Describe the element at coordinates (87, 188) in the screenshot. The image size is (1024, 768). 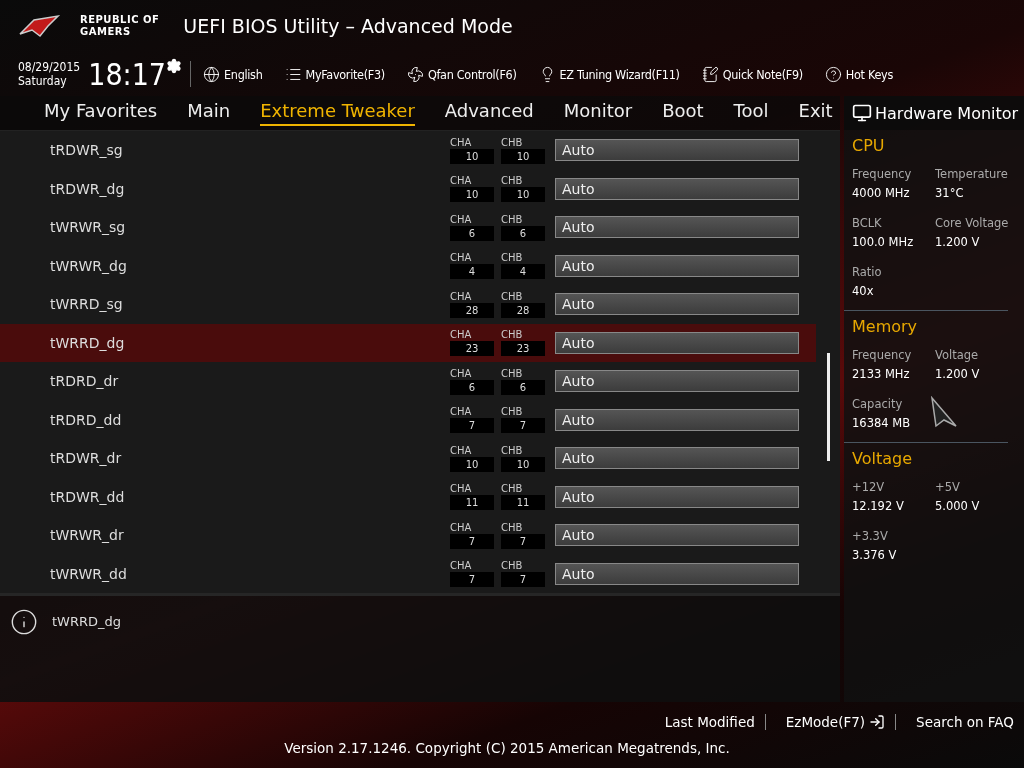
I see `setting-name: tRDWR_dg` at that location.